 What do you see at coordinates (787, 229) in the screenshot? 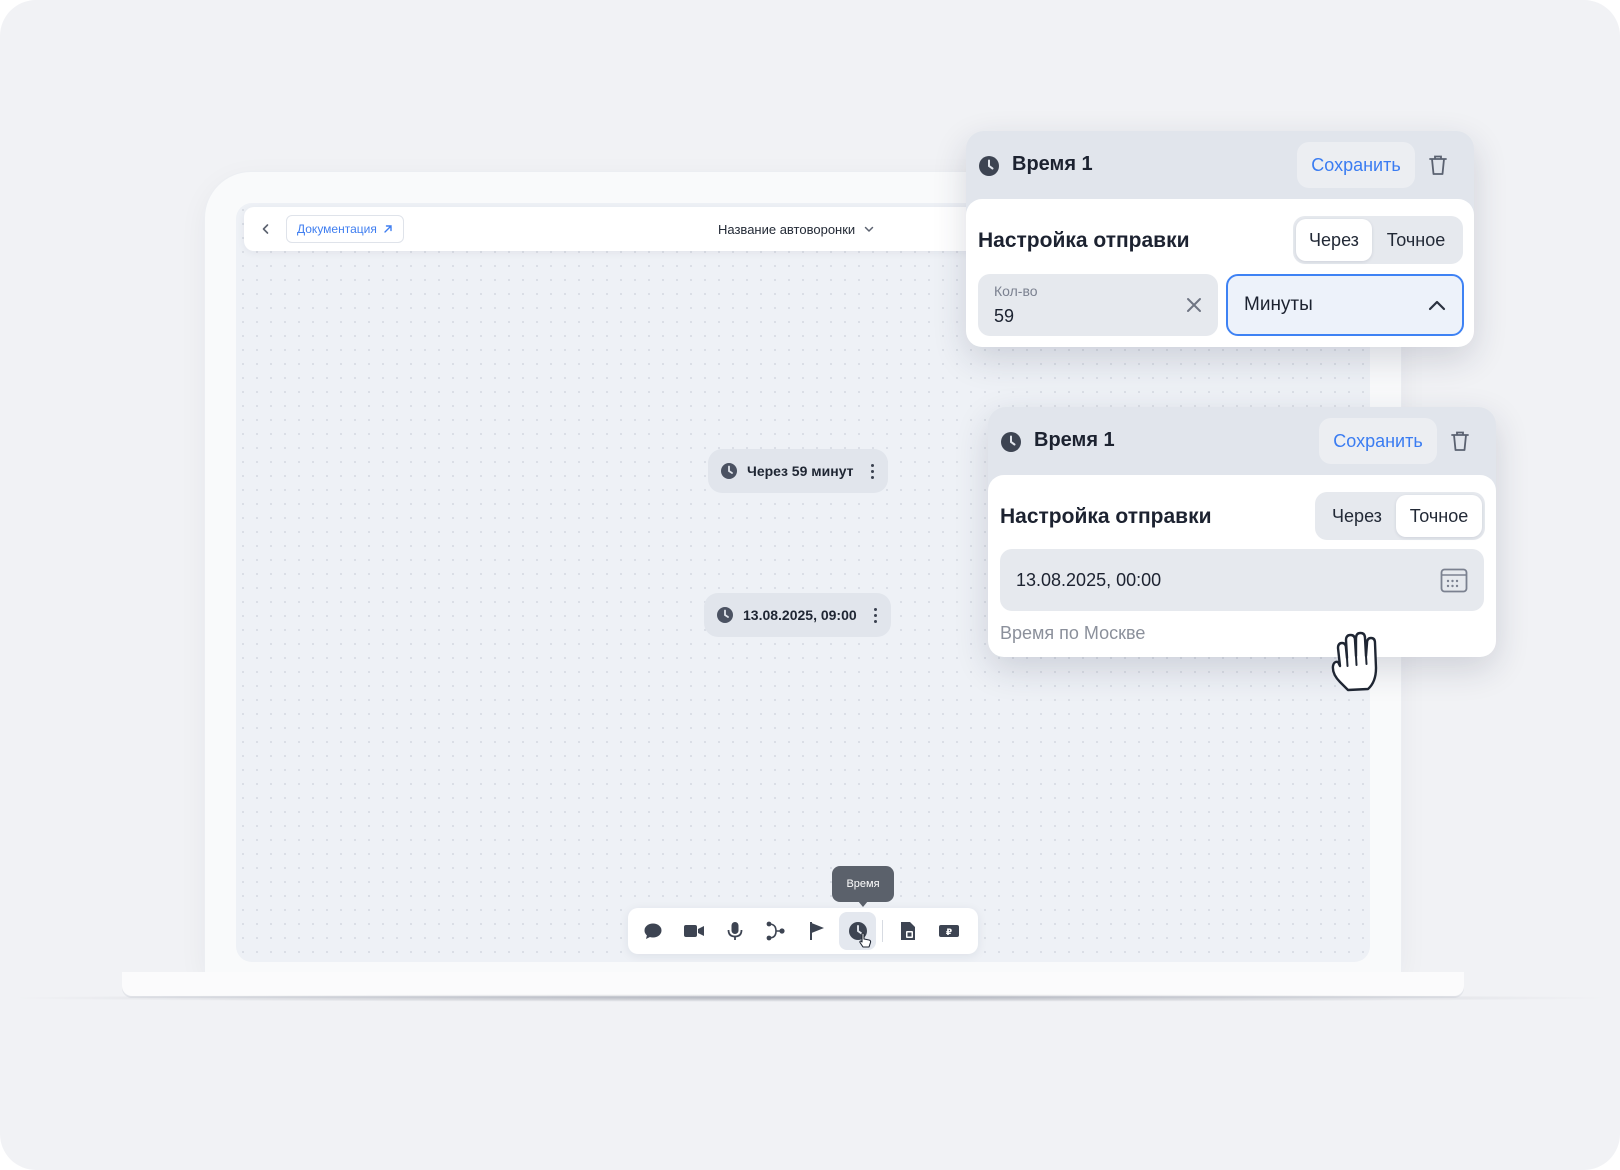
I see `funnel-name-label: Название автоворонки` at bounding box center [787, 229].